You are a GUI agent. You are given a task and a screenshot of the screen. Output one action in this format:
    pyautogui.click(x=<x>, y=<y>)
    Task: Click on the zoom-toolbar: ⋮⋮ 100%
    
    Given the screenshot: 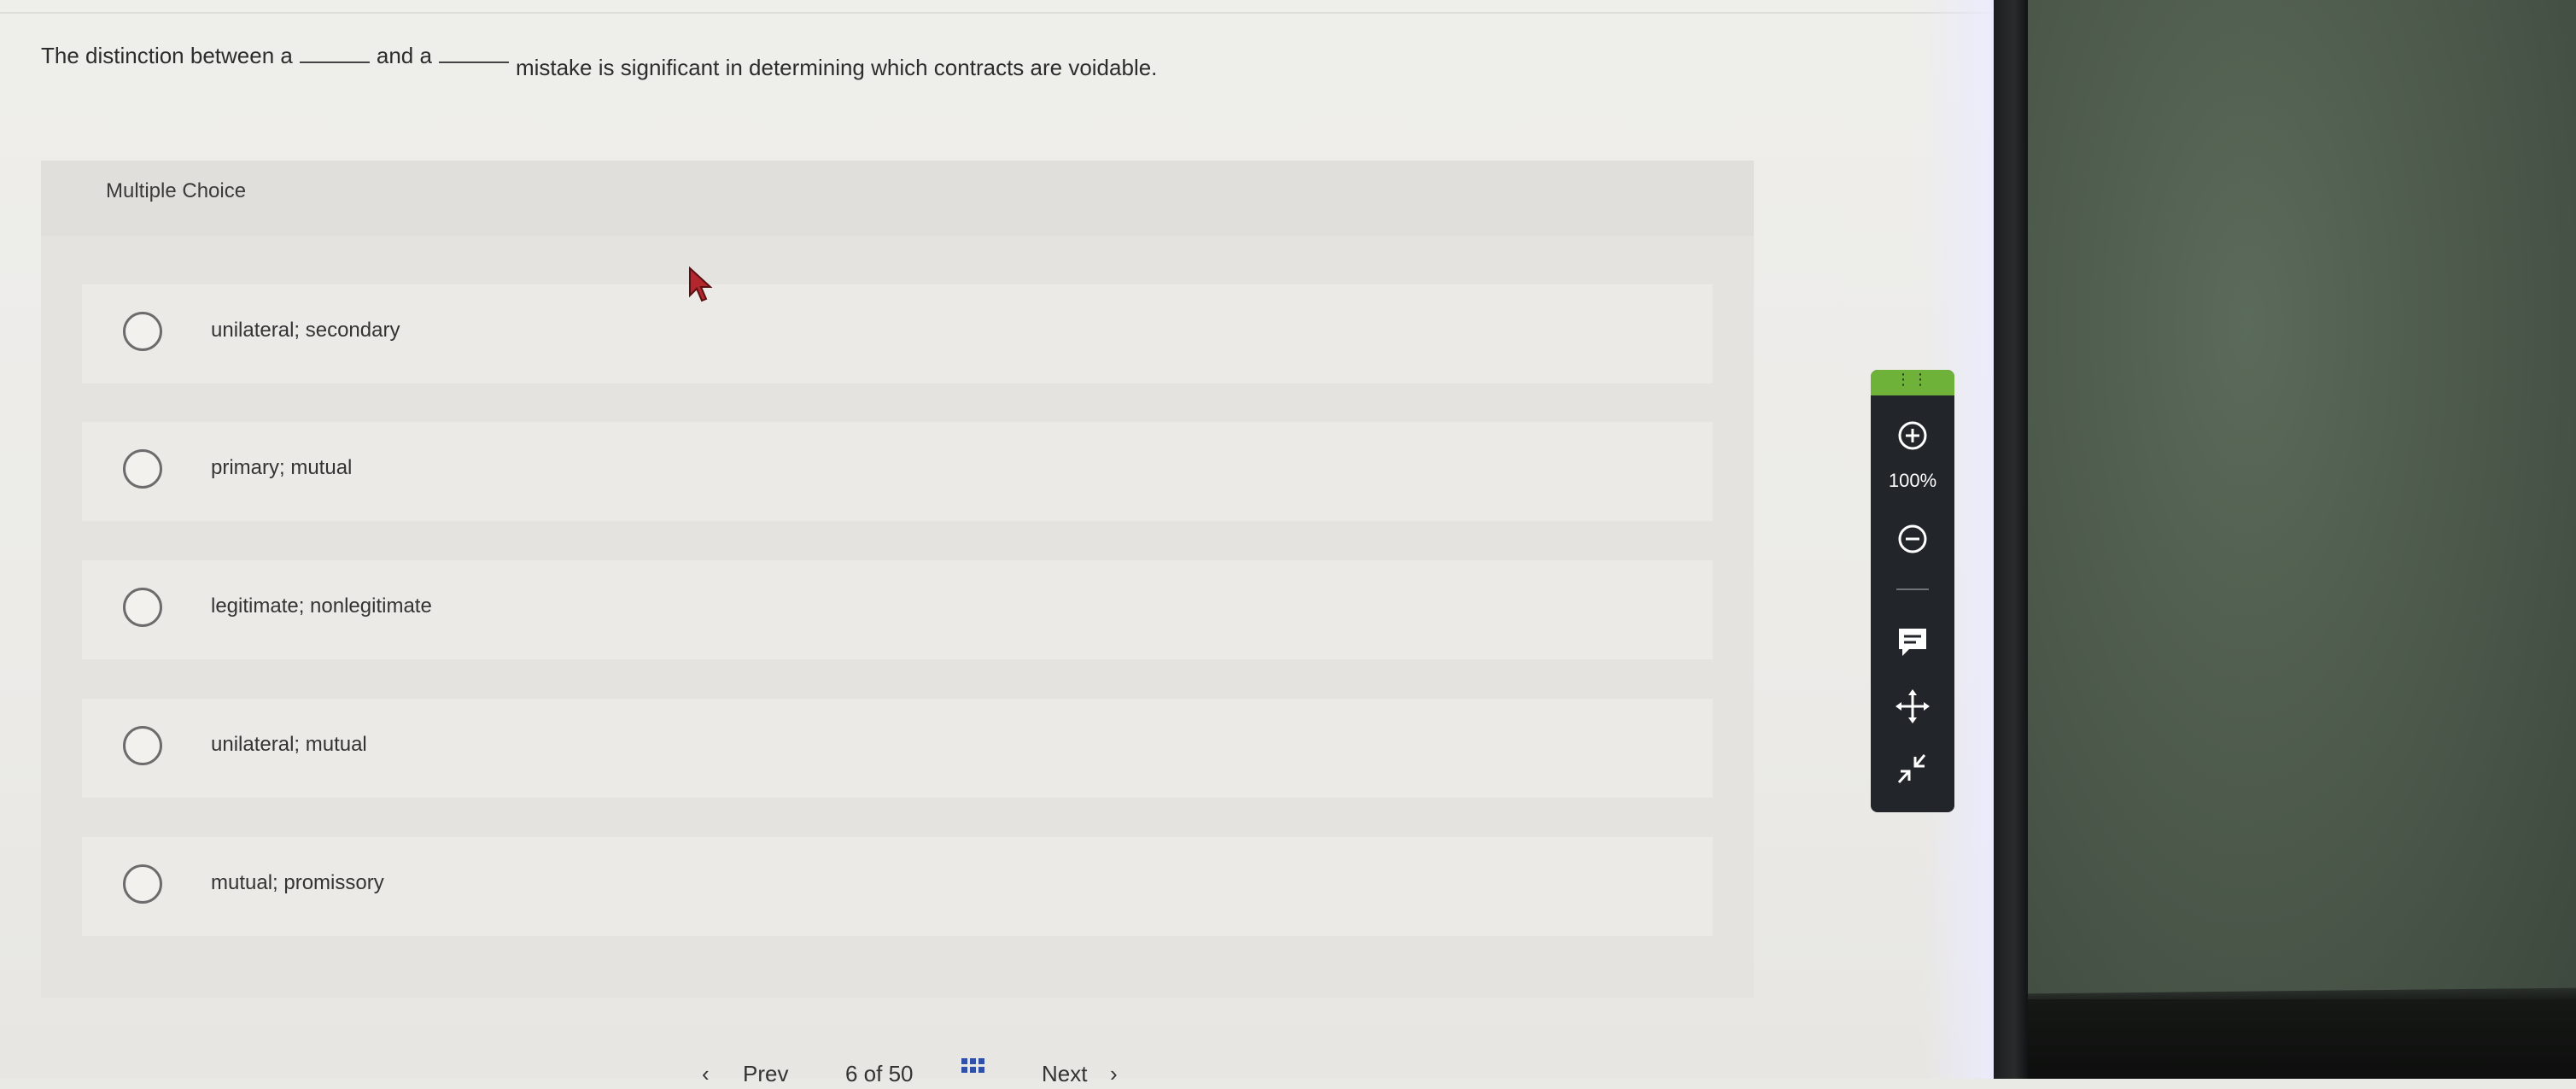 What is the action you would take?
    pyautogui.click(x=1913, y=591)
    